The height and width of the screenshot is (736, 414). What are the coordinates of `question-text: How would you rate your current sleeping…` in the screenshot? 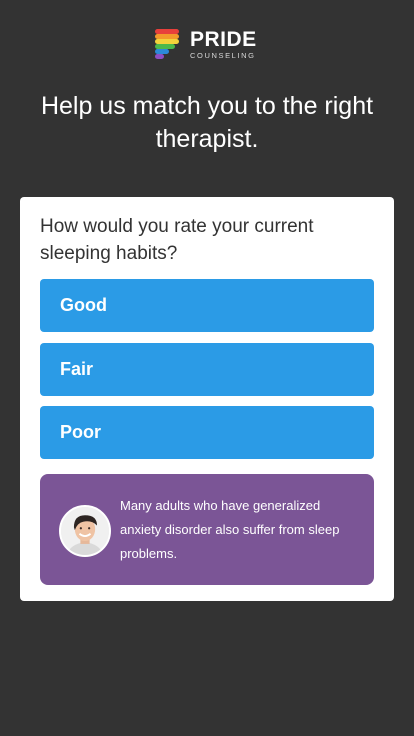 It's located at (177, 240).